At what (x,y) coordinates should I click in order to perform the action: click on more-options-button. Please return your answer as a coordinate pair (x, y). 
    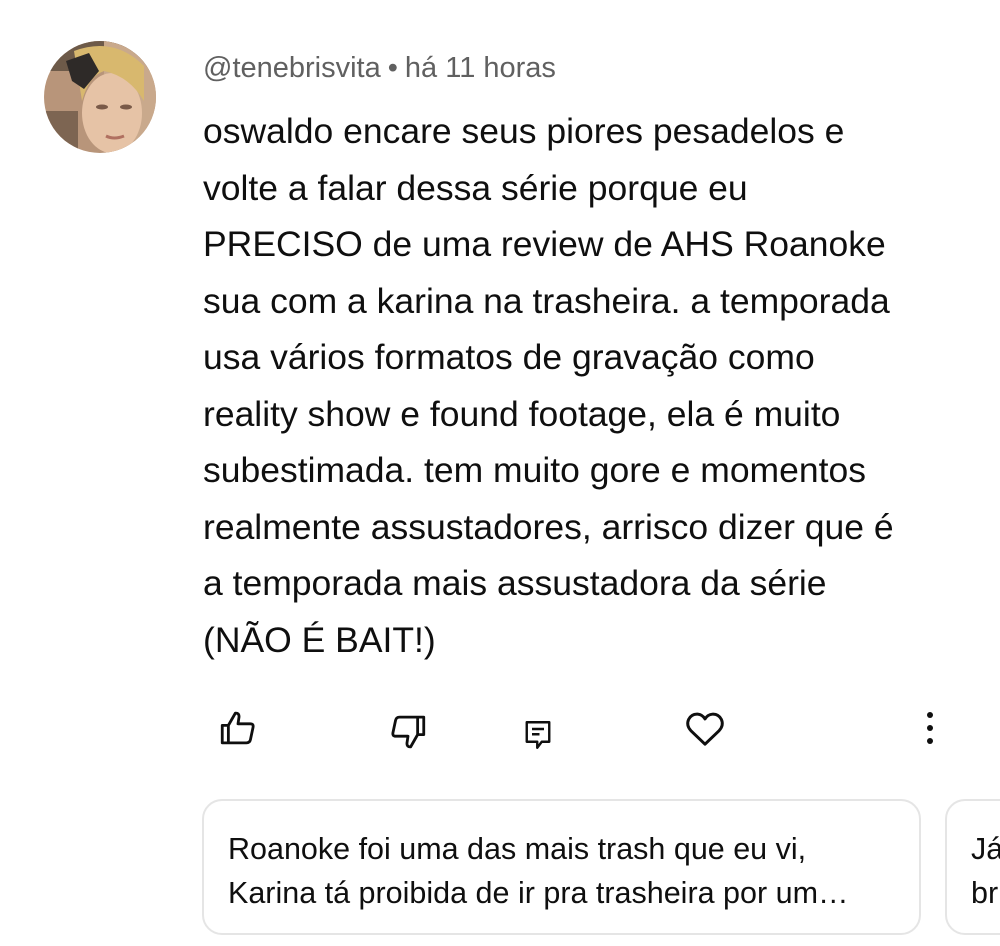
    Looking at the image, I should click on (930, 728).